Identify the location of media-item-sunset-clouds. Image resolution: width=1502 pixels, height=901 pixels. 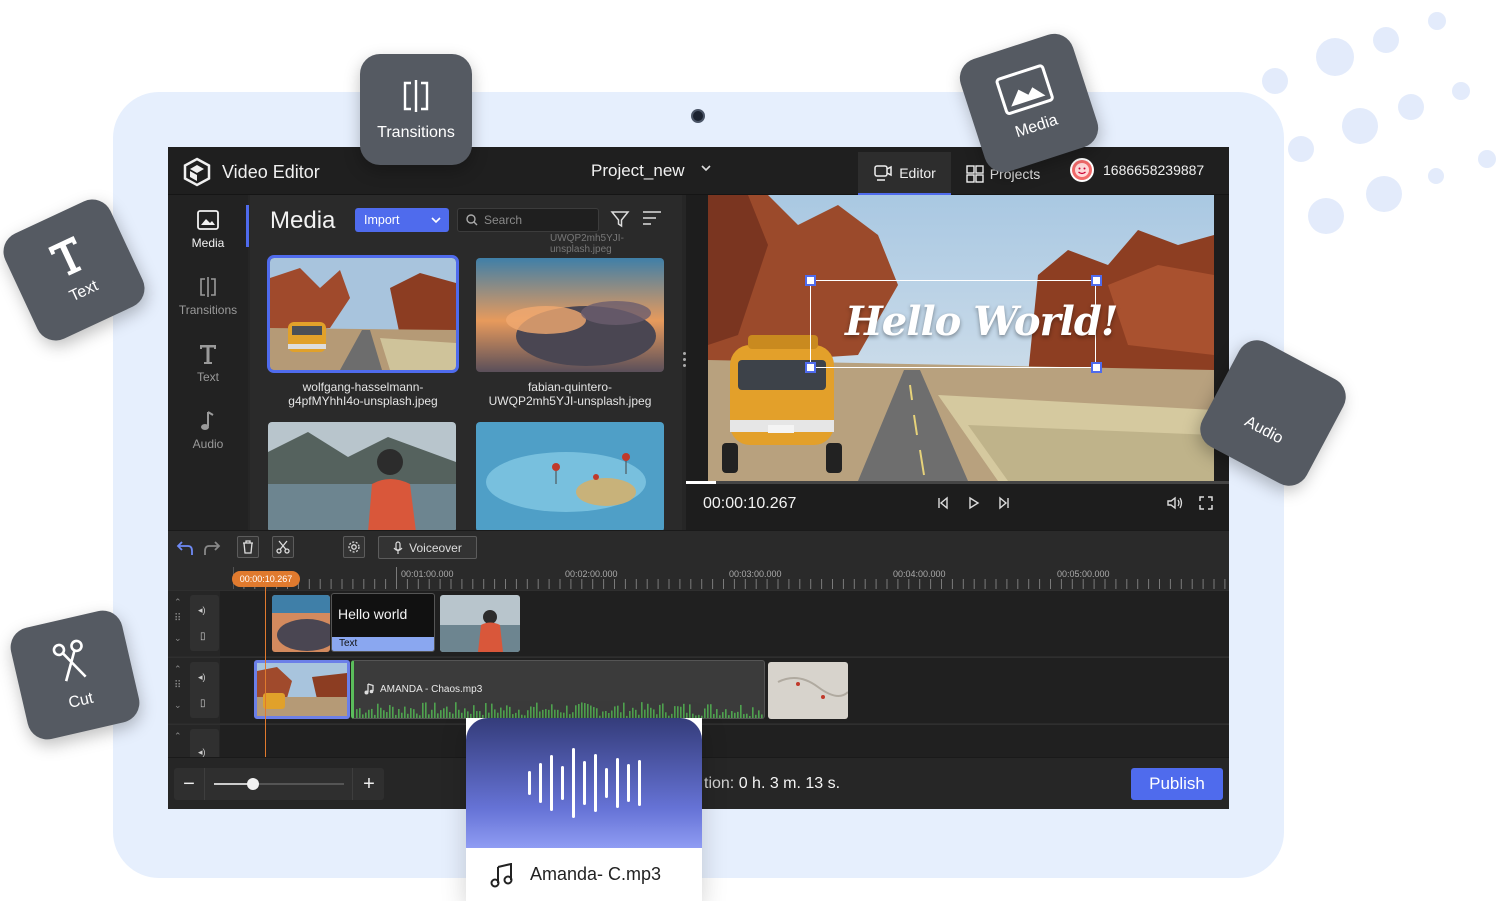
(570, 315).